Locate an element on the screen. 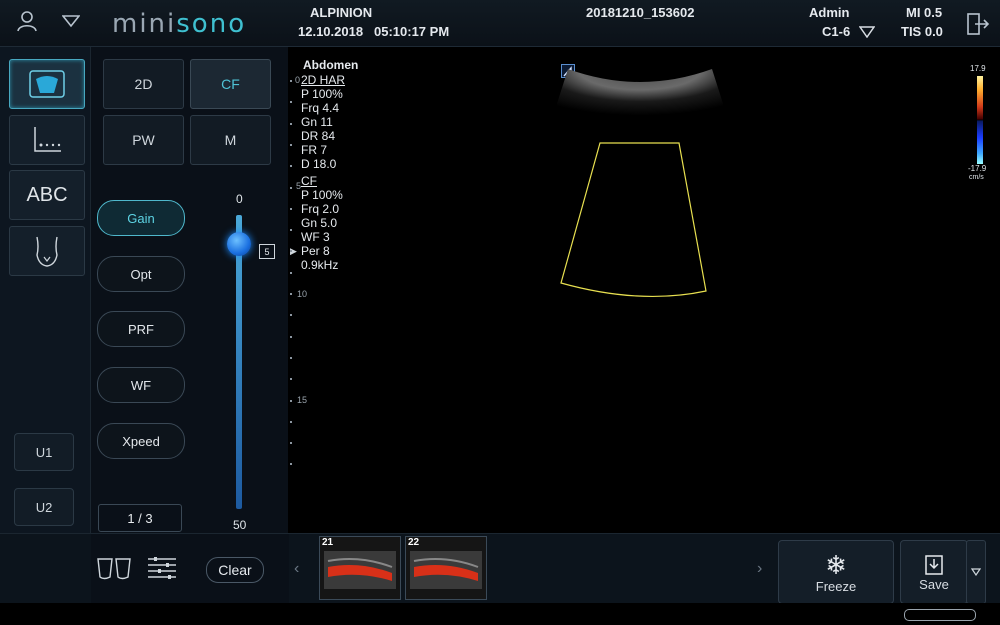  measure-icon is located at coordinates (47, 139).